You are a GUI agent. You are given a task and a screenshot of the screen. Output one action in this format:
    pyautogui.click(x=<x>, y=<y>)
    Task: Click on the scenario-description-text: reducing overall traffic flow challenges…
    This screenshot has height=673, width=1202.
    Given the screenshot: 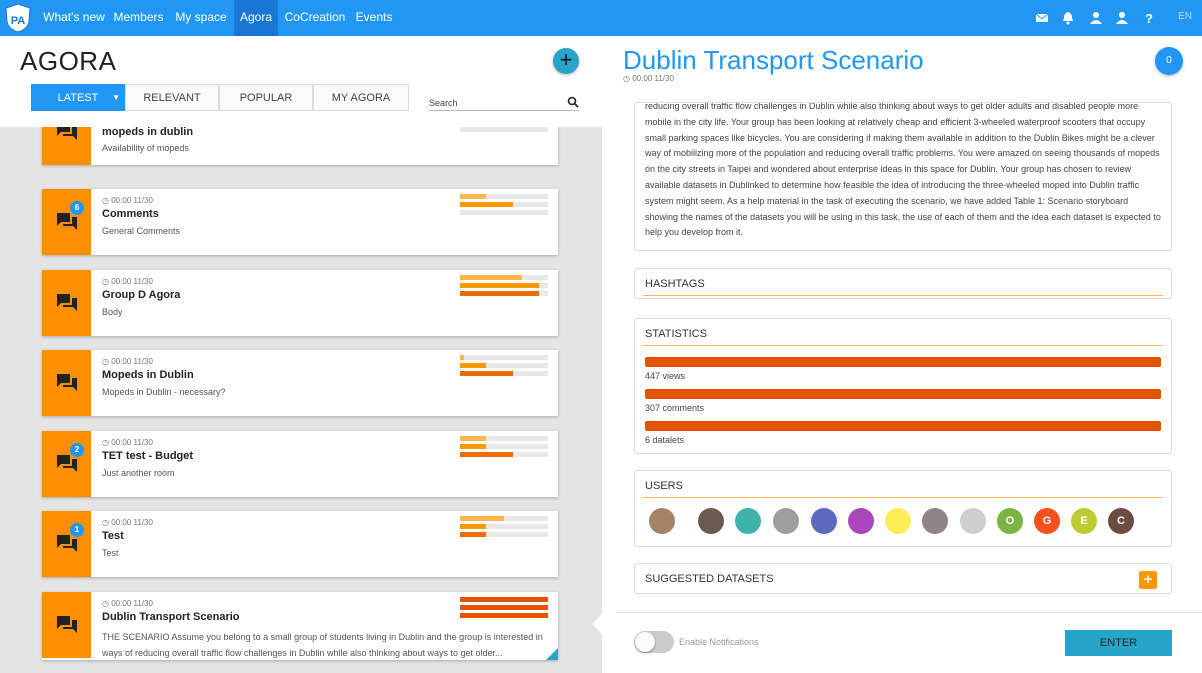 What is the action you would take?
    pyautogui.click(x=903, y=170)
    